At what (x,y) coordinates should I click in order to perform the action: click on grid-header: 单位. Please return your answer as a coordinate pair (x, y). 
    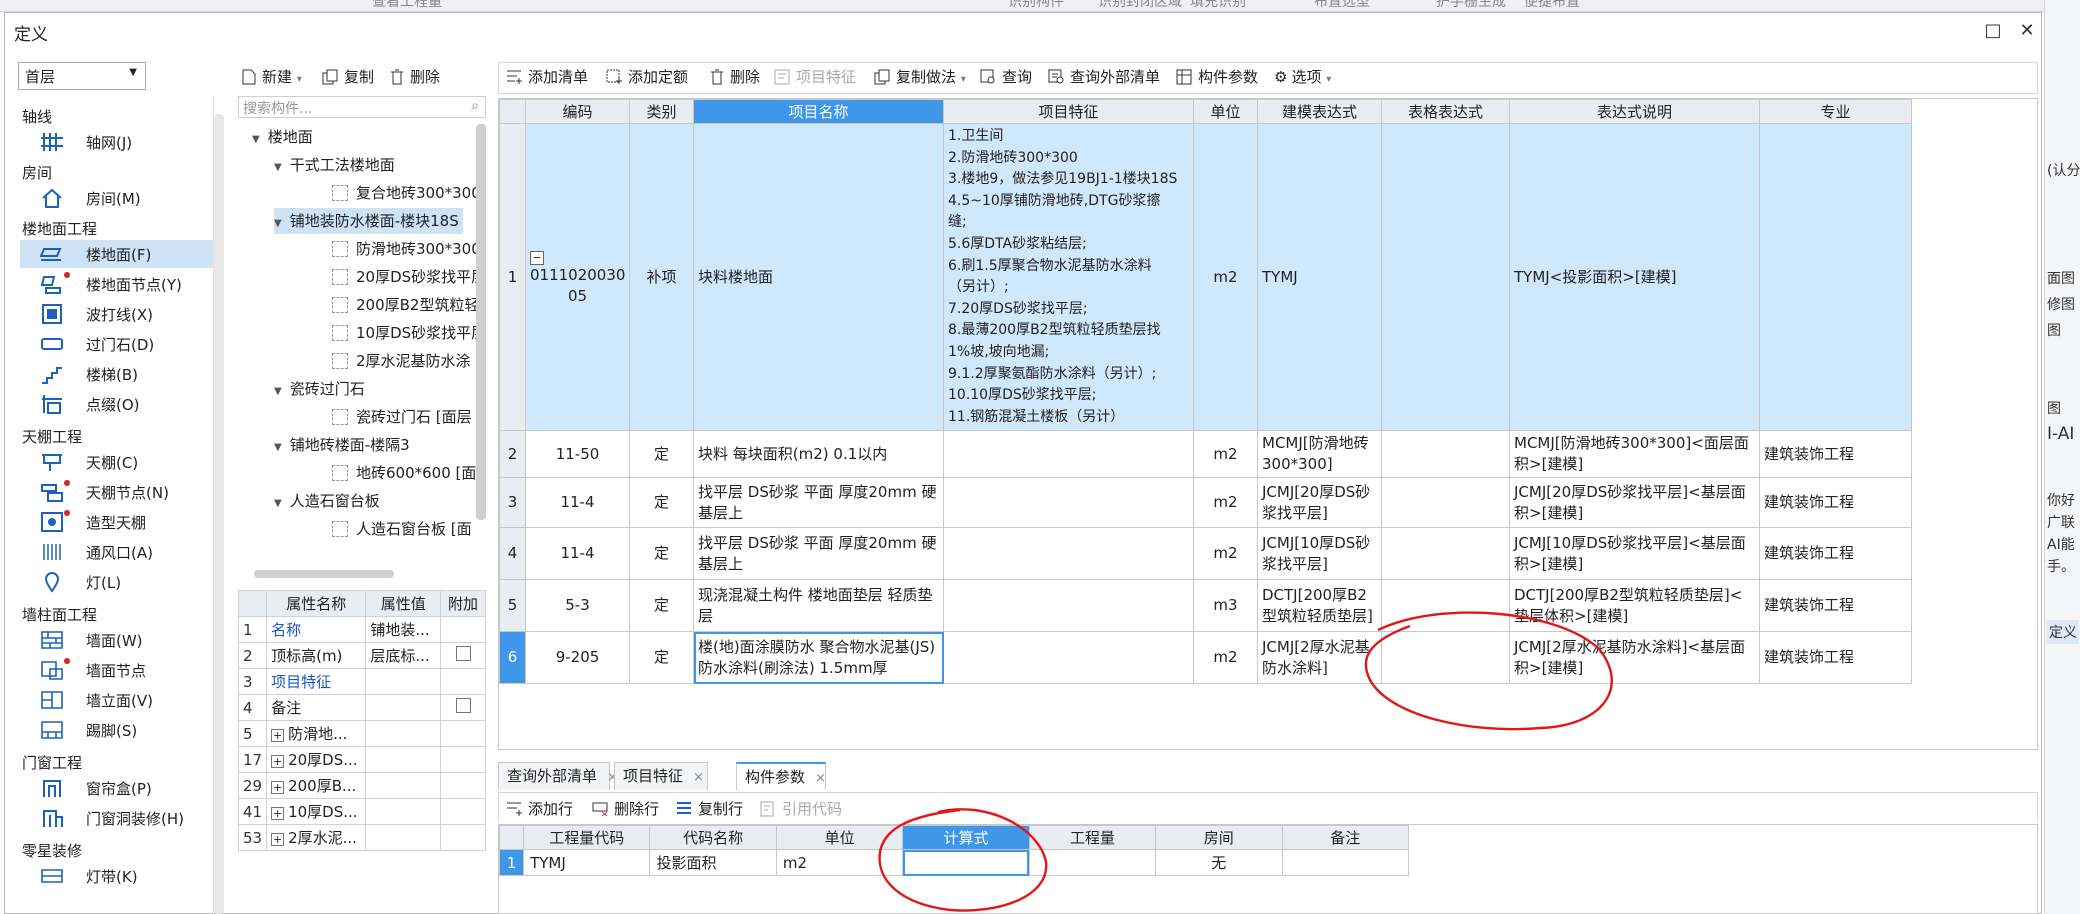
    Looking at the image, I should click on (1225, 111).